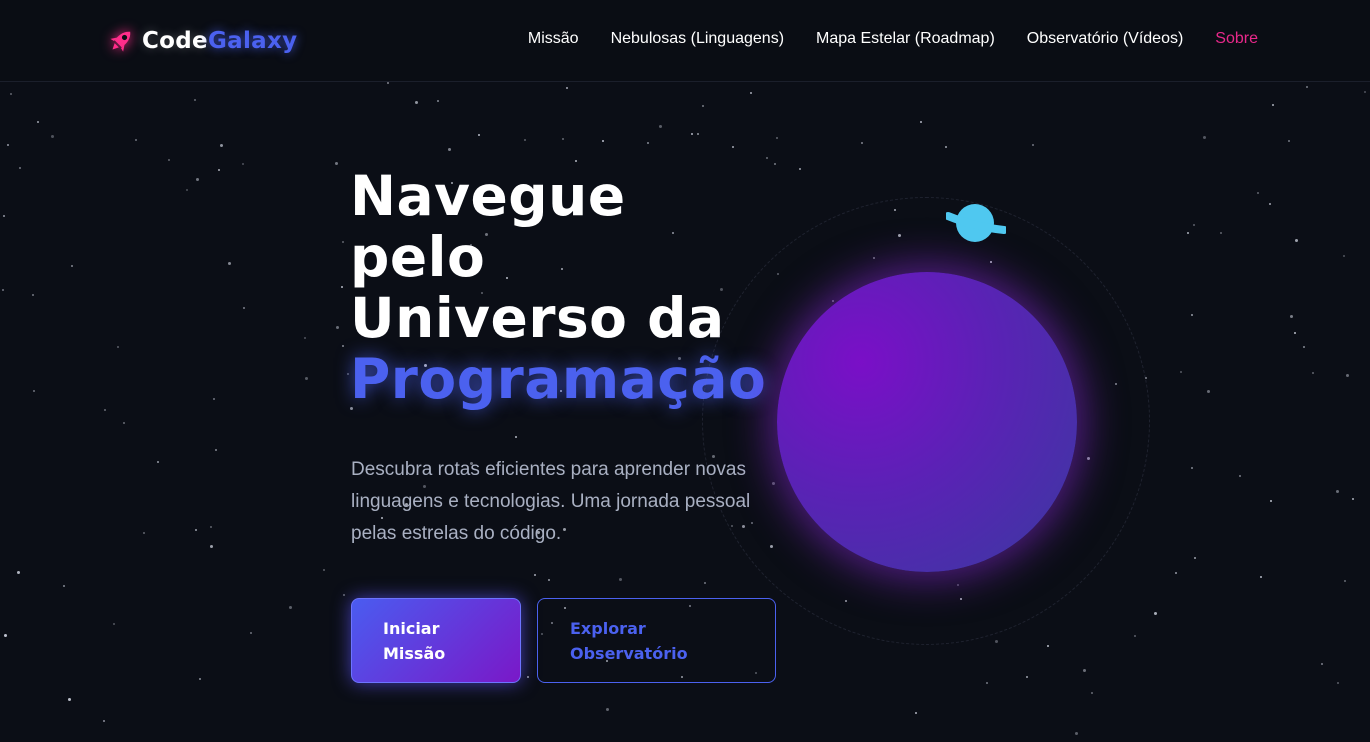  I want to click on explore-observatory-label-1: Explorar, so click(608, 628).